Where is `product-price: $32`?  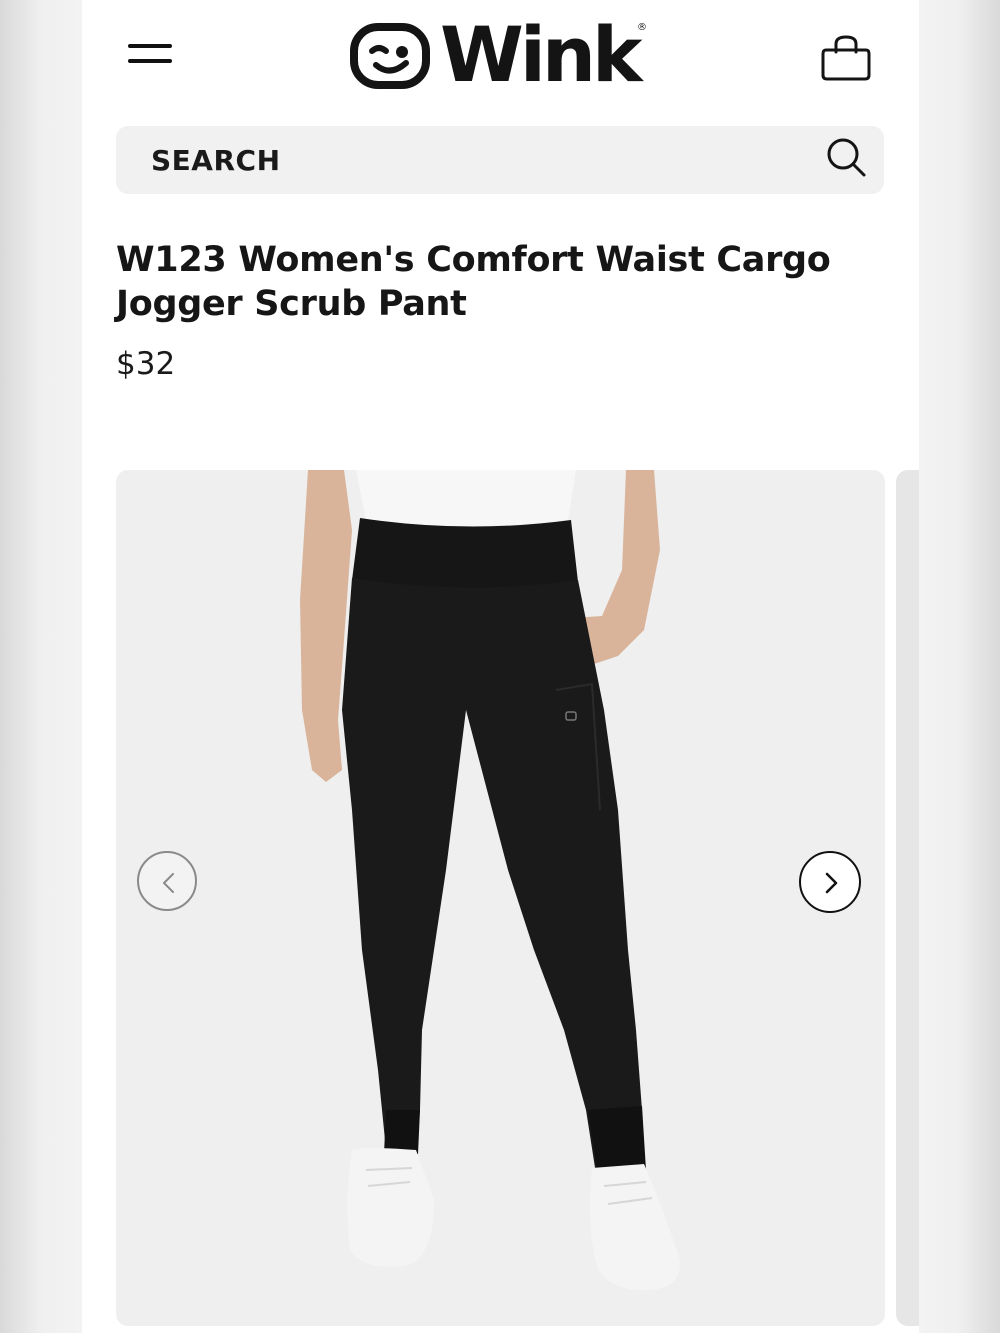 product-price: $32 is located at coordinates (146, 364).